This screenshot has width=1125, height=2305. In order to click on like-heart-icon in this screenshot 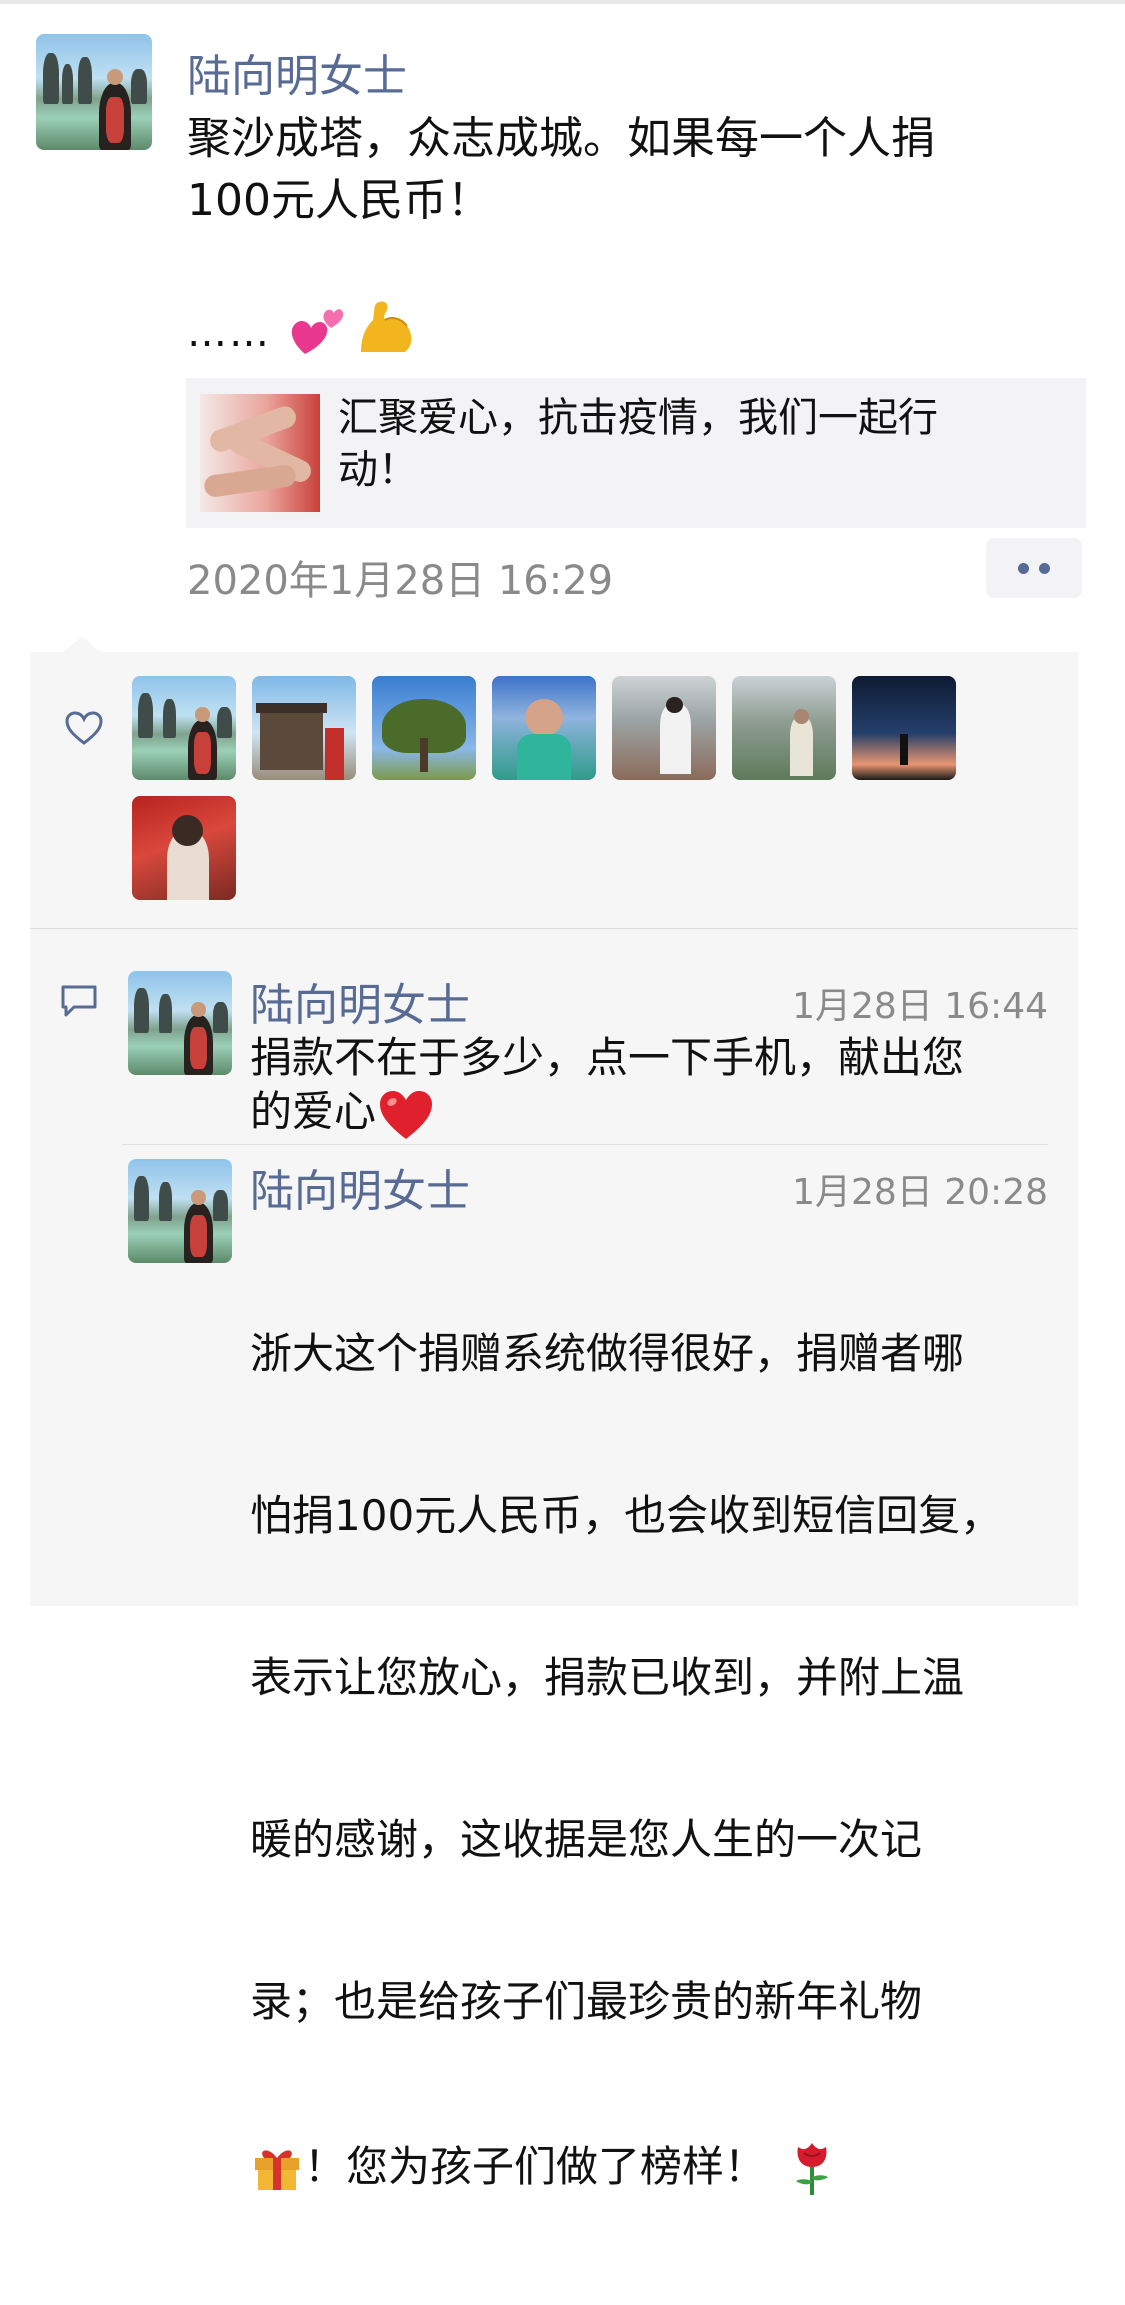, I will do `click(84, 728)`.